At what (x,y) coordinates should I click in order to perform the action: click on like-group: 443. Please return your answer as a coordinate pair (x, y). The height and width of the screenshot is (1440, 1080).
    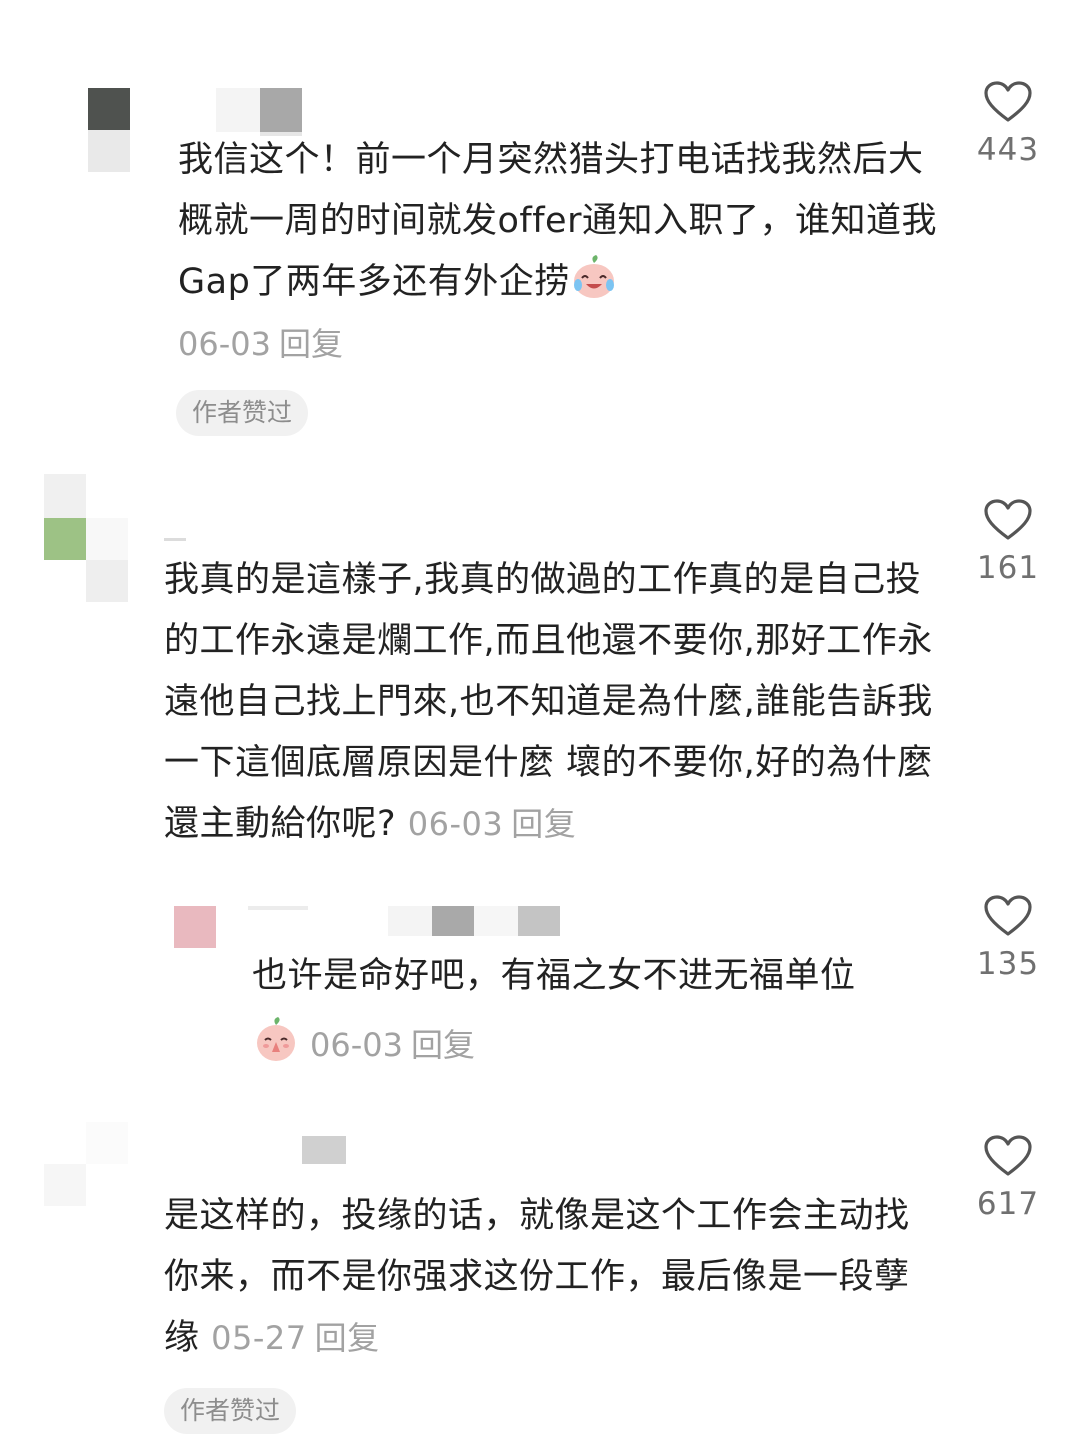
    Looking at the image, I should click on (1008, 124).